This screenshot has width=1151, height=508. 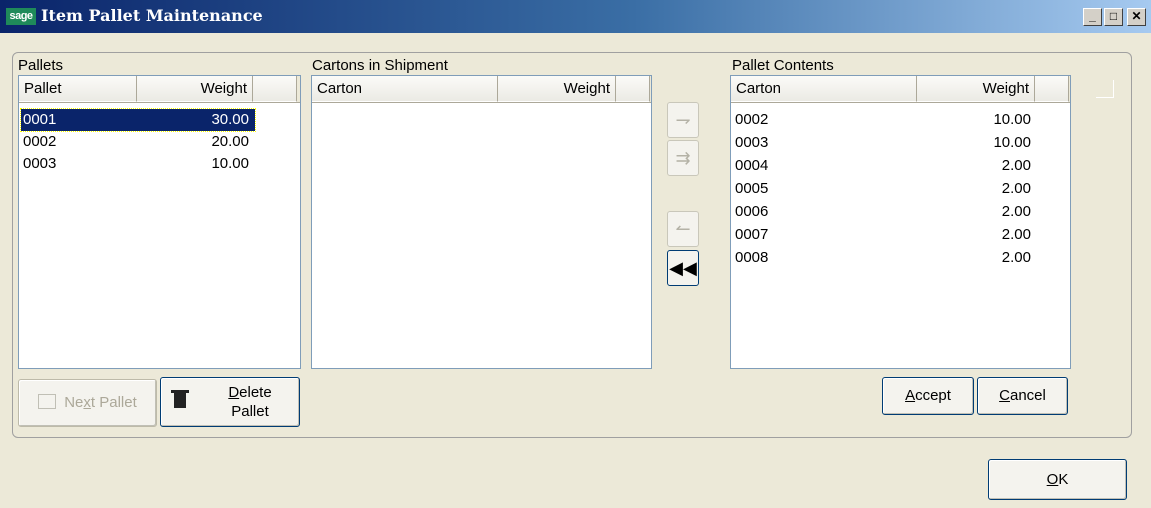 What do you see at coordinates (40, 163) in the screenshot?
I see `pallet-id: 0003` at bounding box center [40, 163].